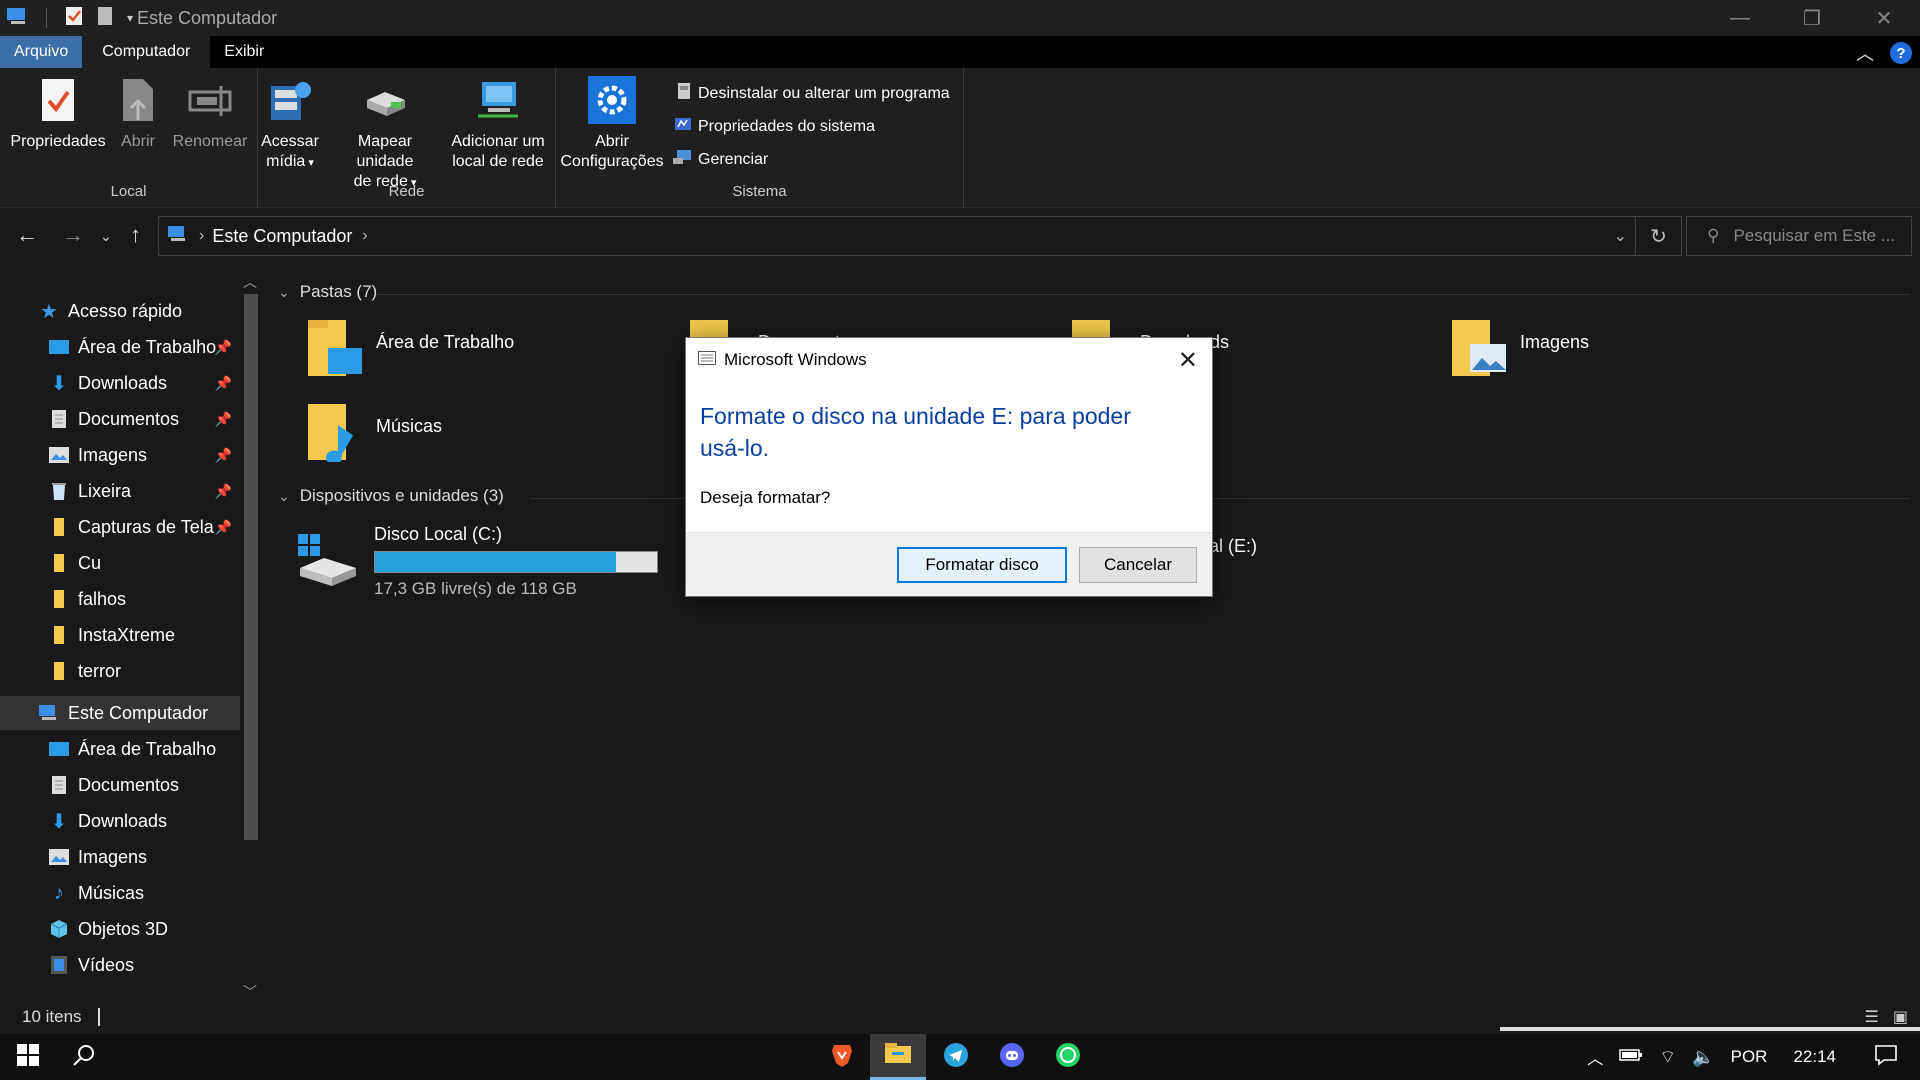 Image resolution: width=1920 pixels, height=1080 pixels. Describe the element at coordinates (327, 292) in the screenshot. I see `folders-section-header: ⌄ Pastas (7)` at that location.